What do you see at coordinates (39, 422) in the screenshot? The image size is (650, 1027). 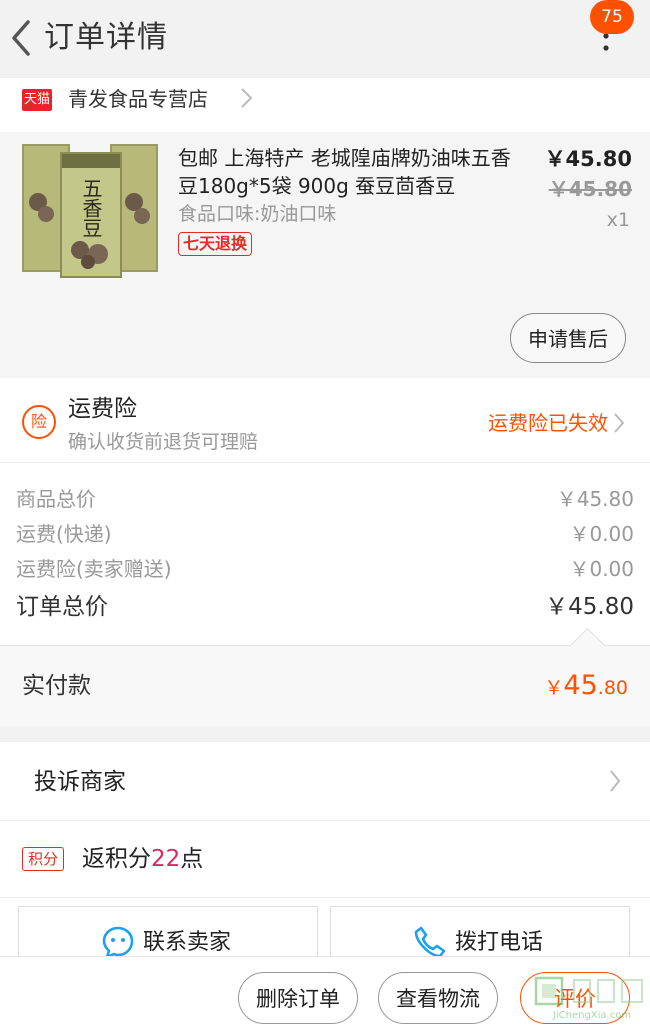 I see `insurance-icon: 险` at bounding box center [39, 422].